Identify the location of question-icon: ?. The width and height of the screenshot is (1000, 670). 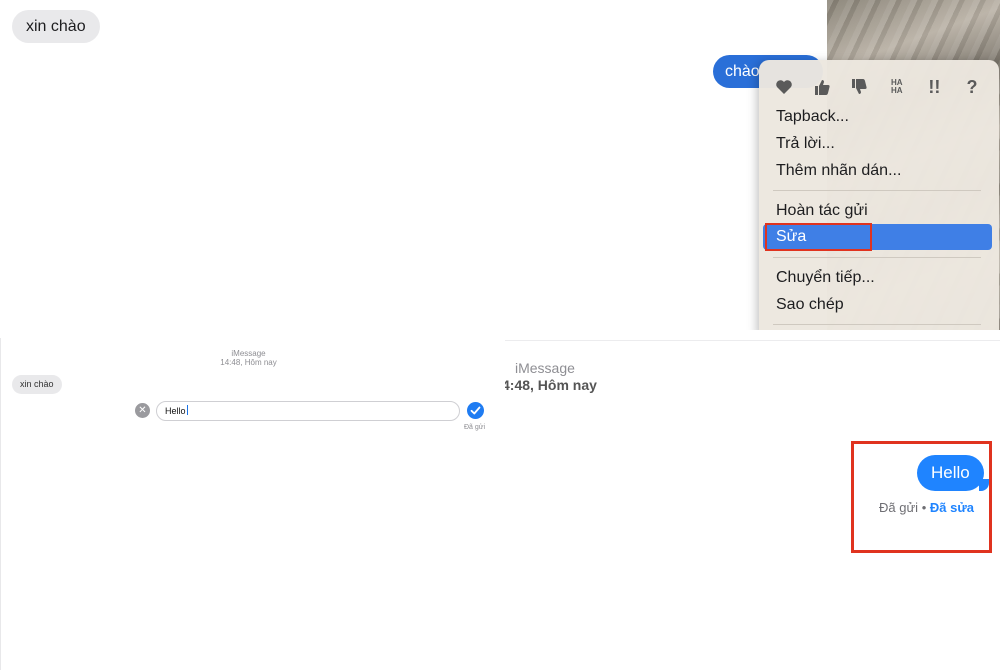
(972, 87).